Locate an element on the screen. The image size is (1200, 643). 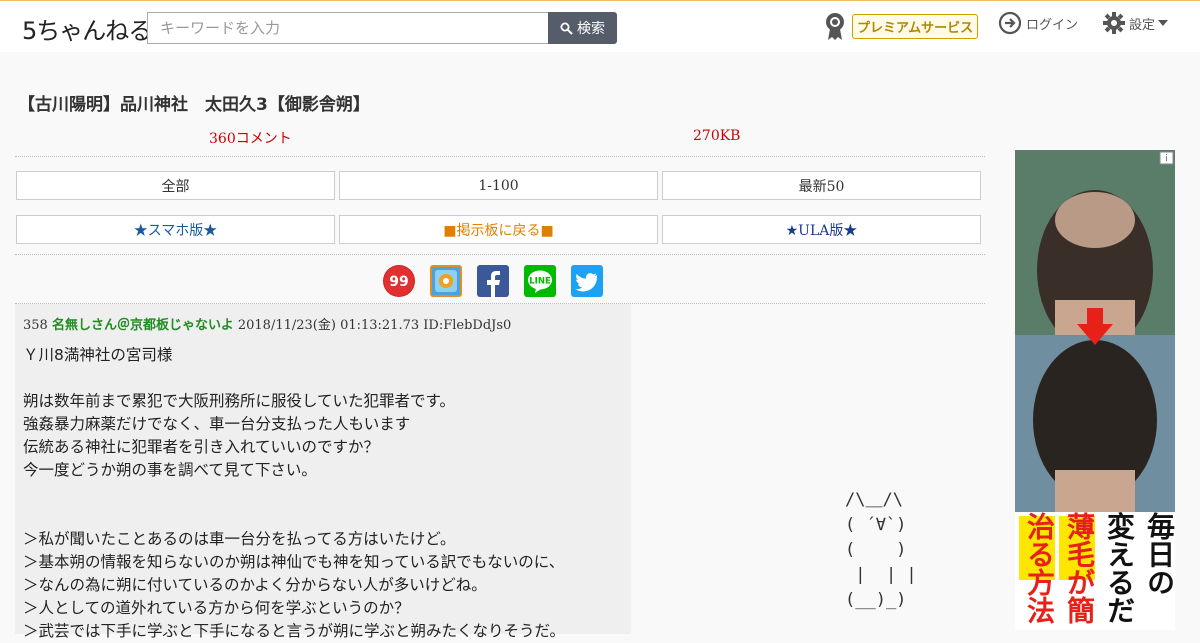
site-logo: 5ちゃんねる● is located at coordinates (91, 28).